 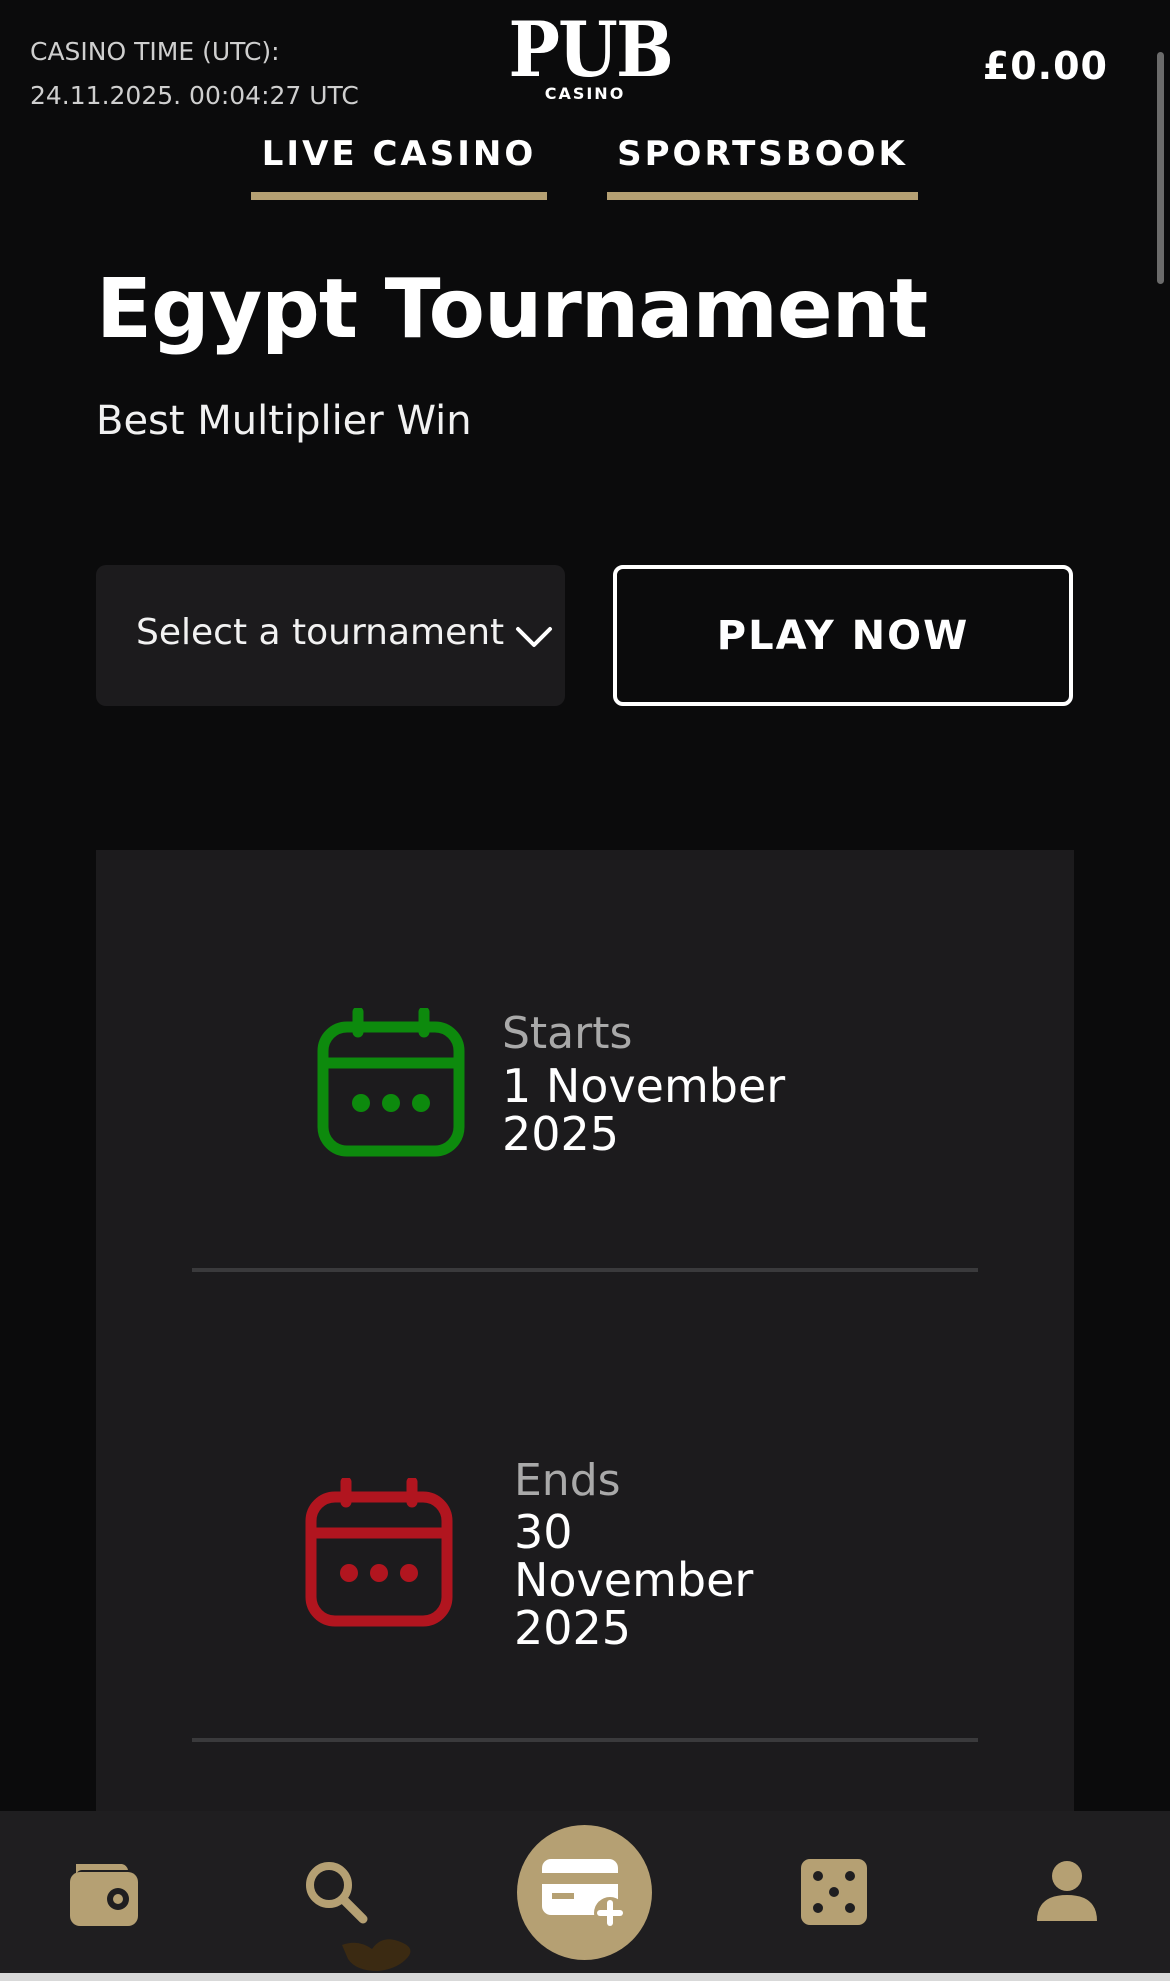 I want to click on start-date: 1 November 2025, so click(x=644, y=1110).